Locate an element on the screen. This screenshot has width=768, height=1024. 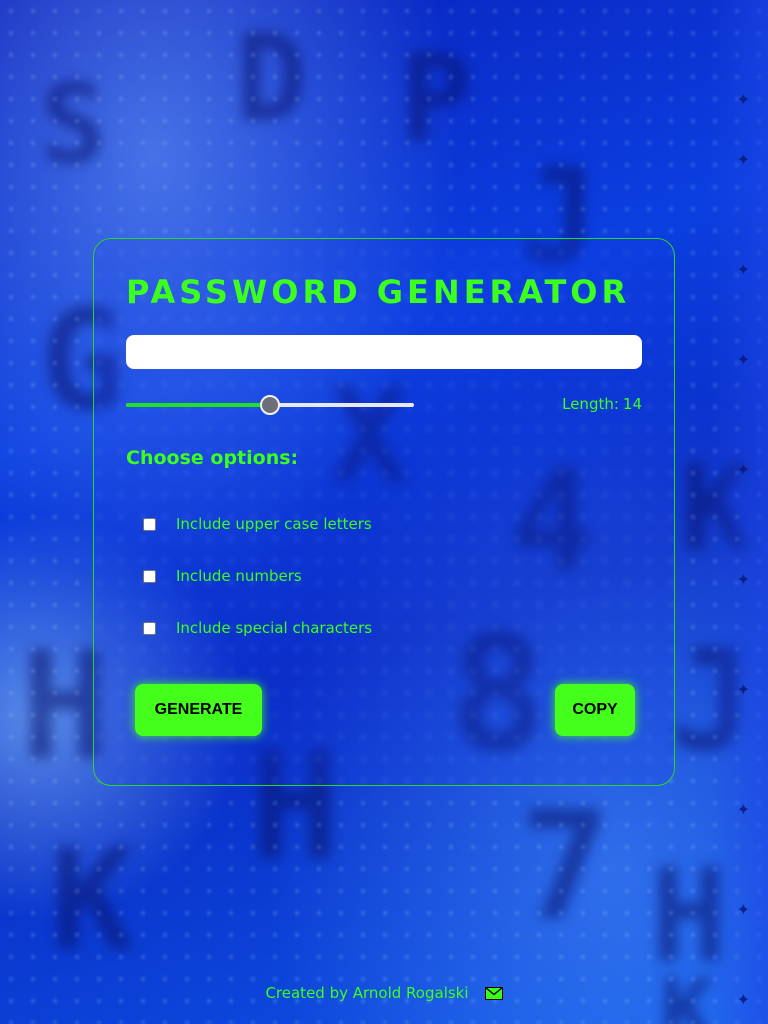
slider-fill is located at coordinates (198, 405).